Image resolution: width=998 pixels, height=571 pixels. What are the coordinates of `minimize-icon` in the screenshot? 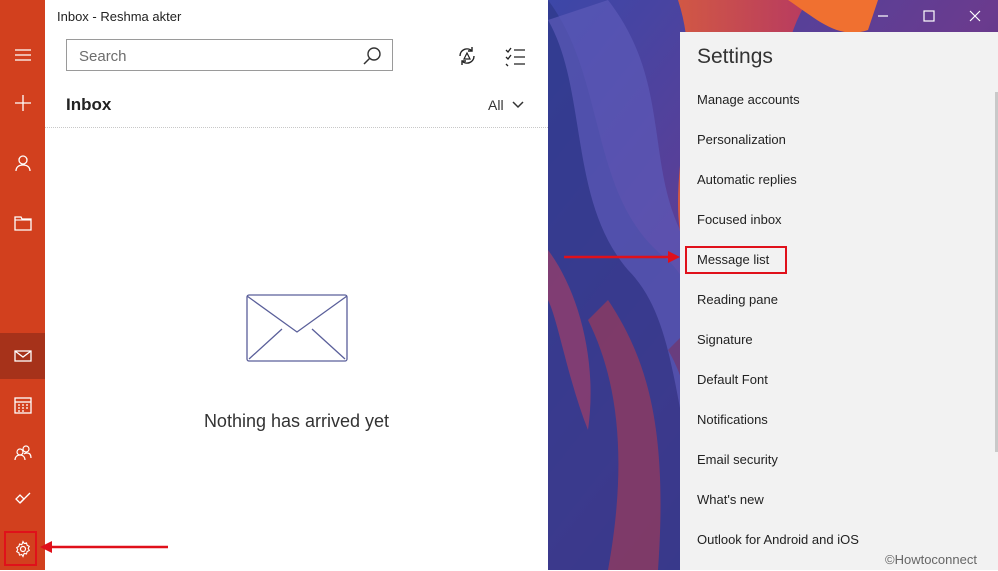 It's located at (883, 16).